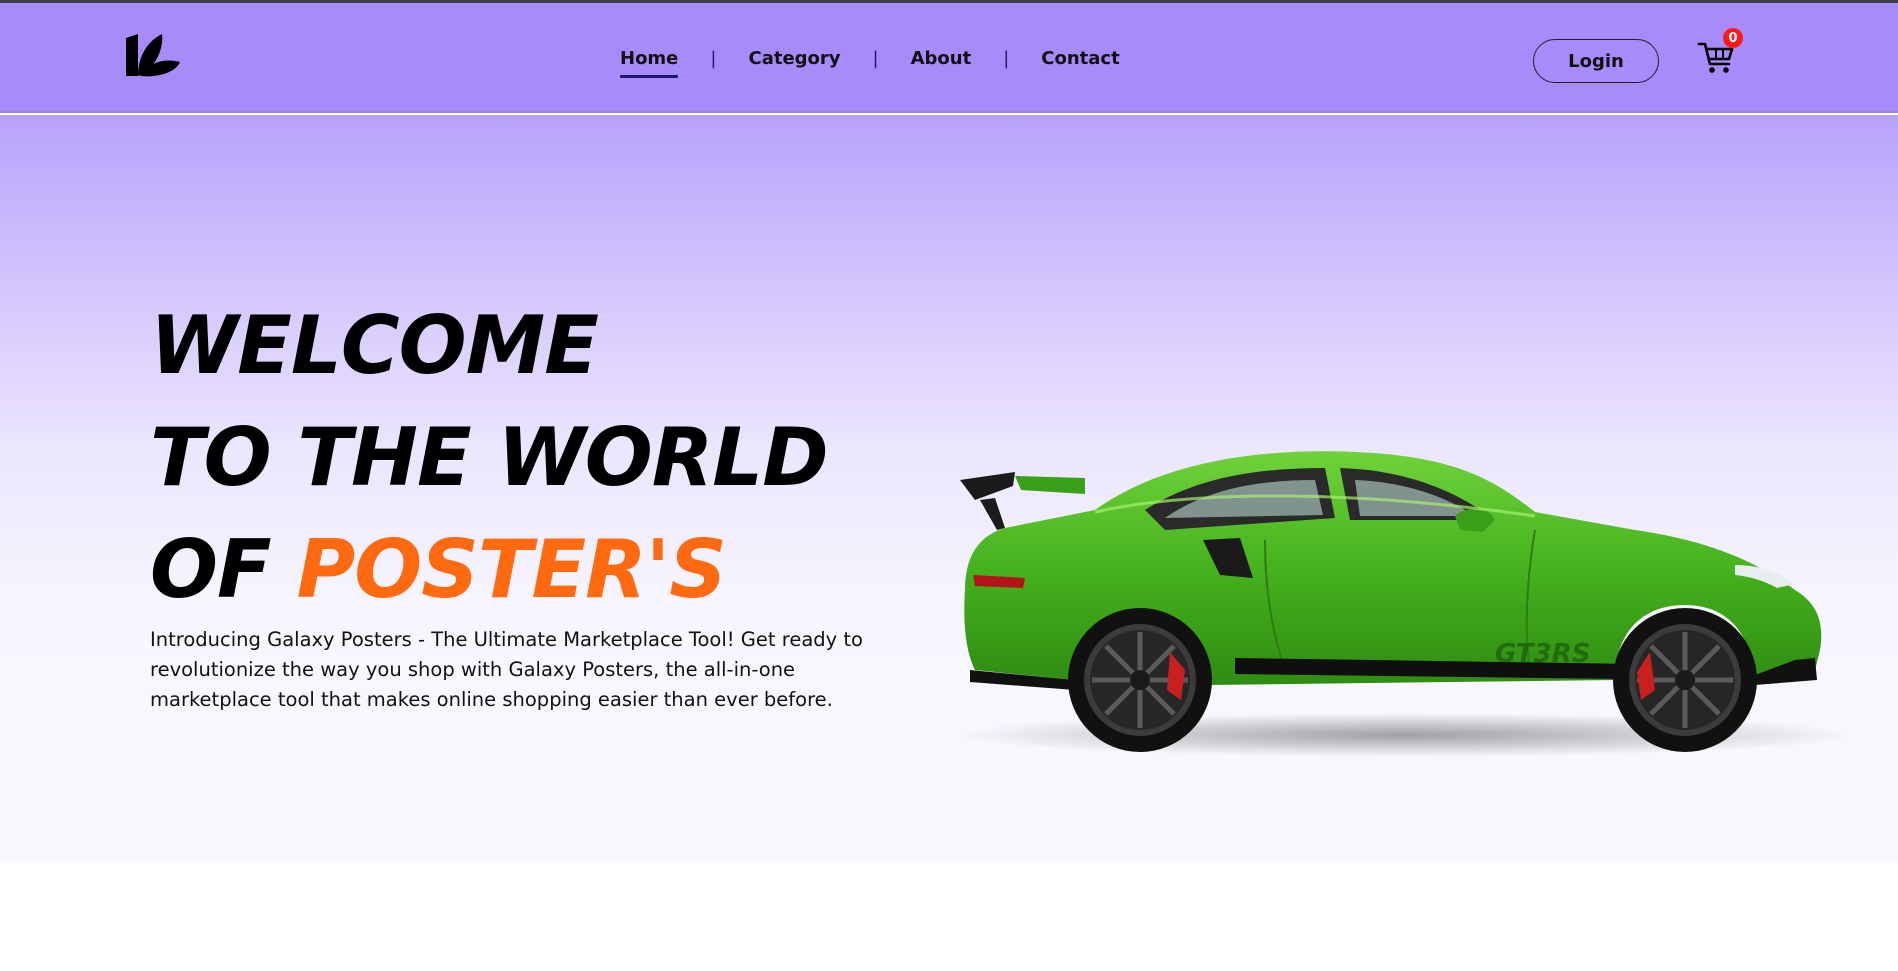 The width and height of the screenshot is (1898, 971). What do you see at coordinates (1733, 38) in the screenshot?
I see `cart-count-badge: 0` at bounding box center [1733, 38].